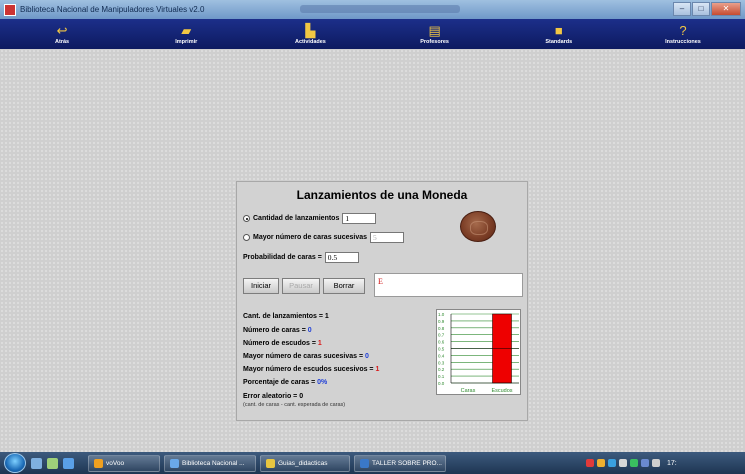  I want to click on max-tails-label: Mayor número de escudos sucesivos =, so click(308, 369).